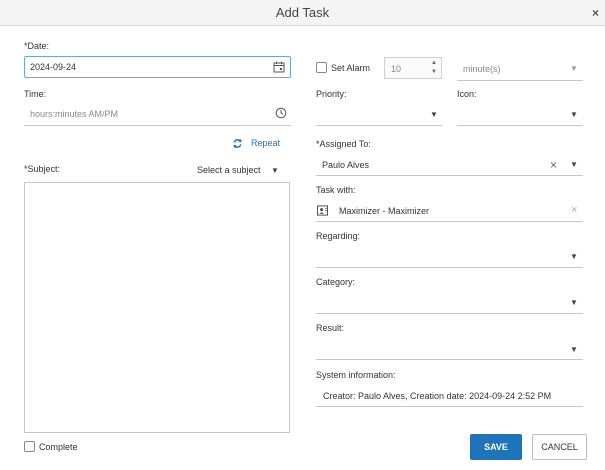 Image resolution: width=605 pixels, height=470 pixels. I want to click on remove-icon: ×, so click(574, 210).